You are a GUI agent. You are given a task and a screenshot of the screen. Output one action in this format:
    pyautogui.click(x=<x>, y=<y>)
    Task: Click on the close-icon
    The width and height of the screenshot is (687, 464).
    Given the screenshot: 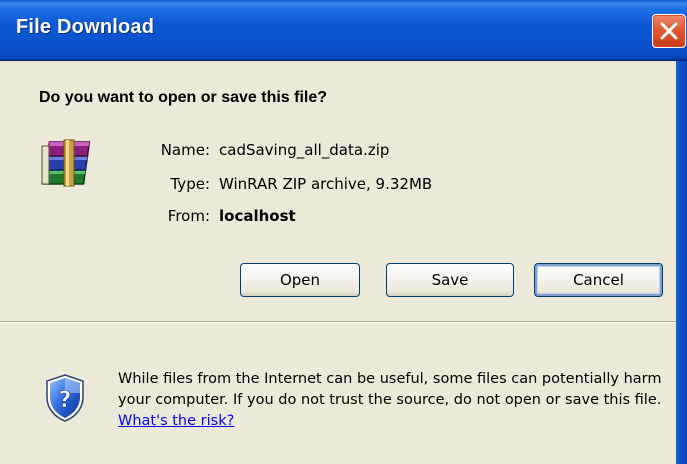 What is the action you would take?
    pyautogui.click(x=669, y=31)
    